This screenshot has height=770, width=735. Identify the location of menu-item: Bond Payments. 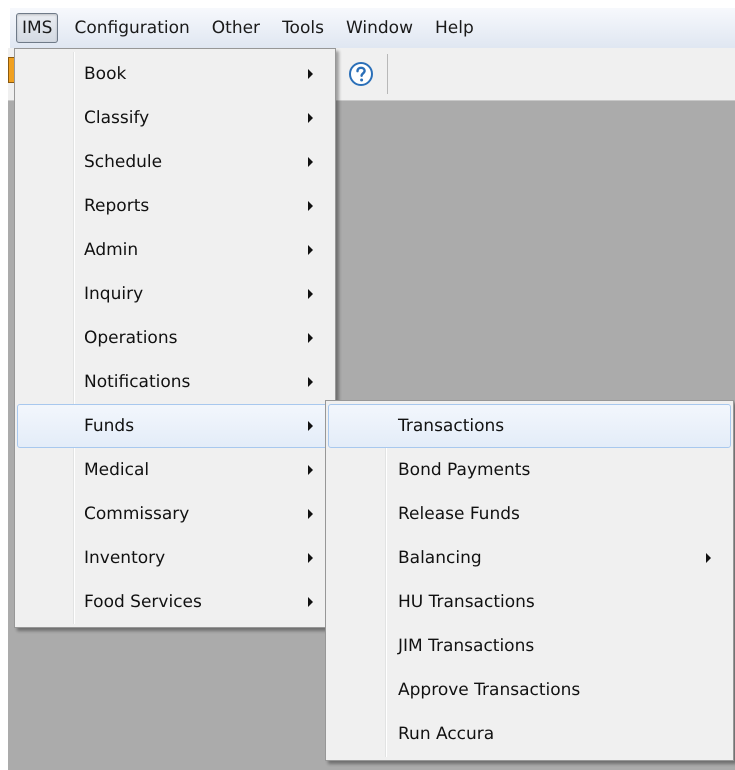
(529, 470).